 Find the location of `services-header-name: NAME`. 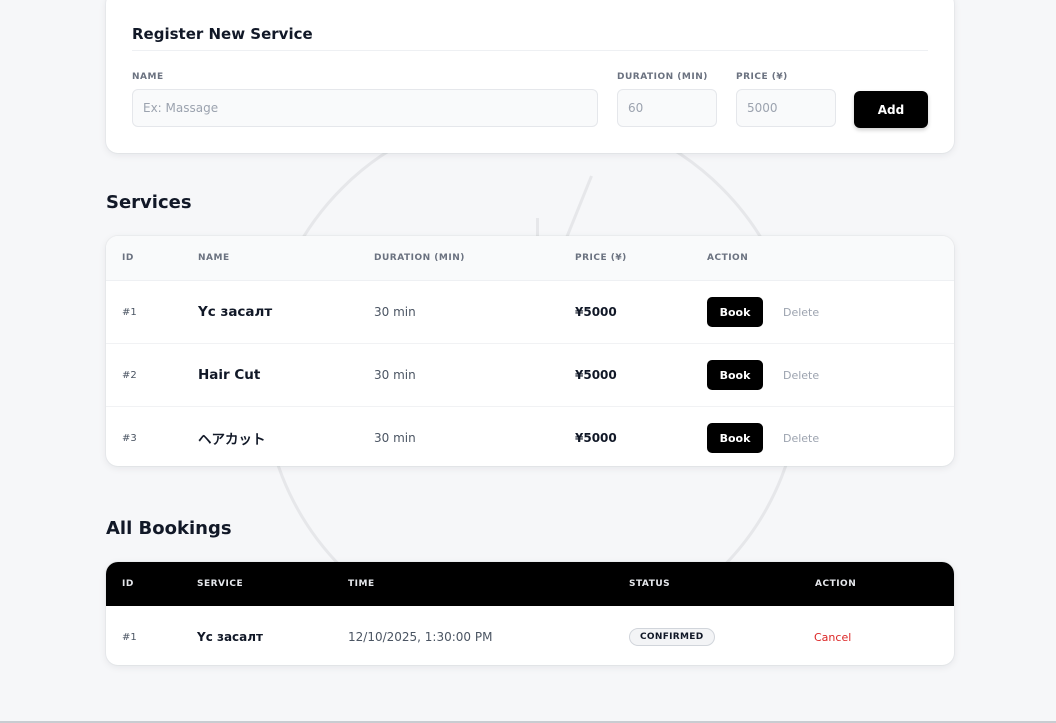

services-header-name: NAME is located at coordinates (286, 258).